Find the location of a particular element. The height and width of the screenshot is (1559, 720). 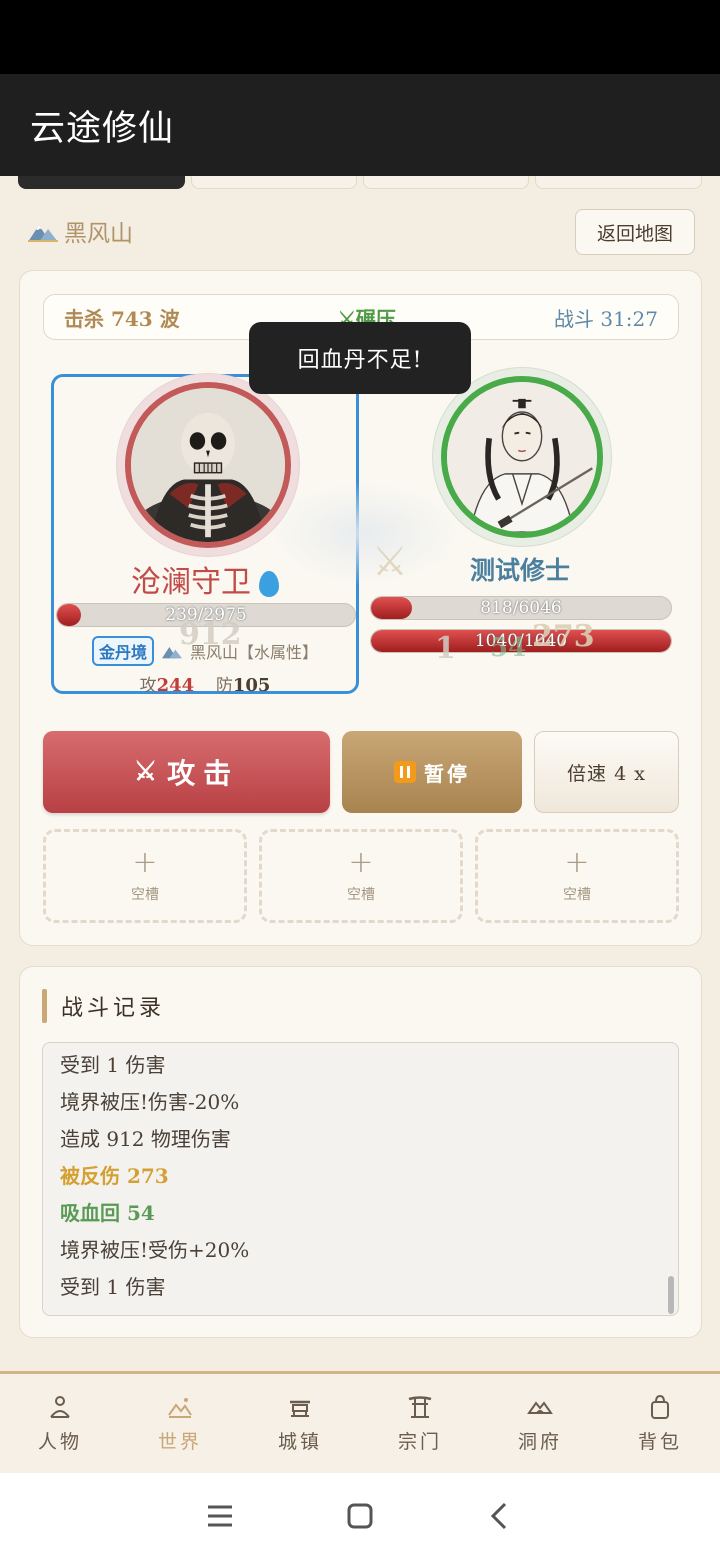

player-hp-bar: 818/6046 is located at coordinates (521, 608).